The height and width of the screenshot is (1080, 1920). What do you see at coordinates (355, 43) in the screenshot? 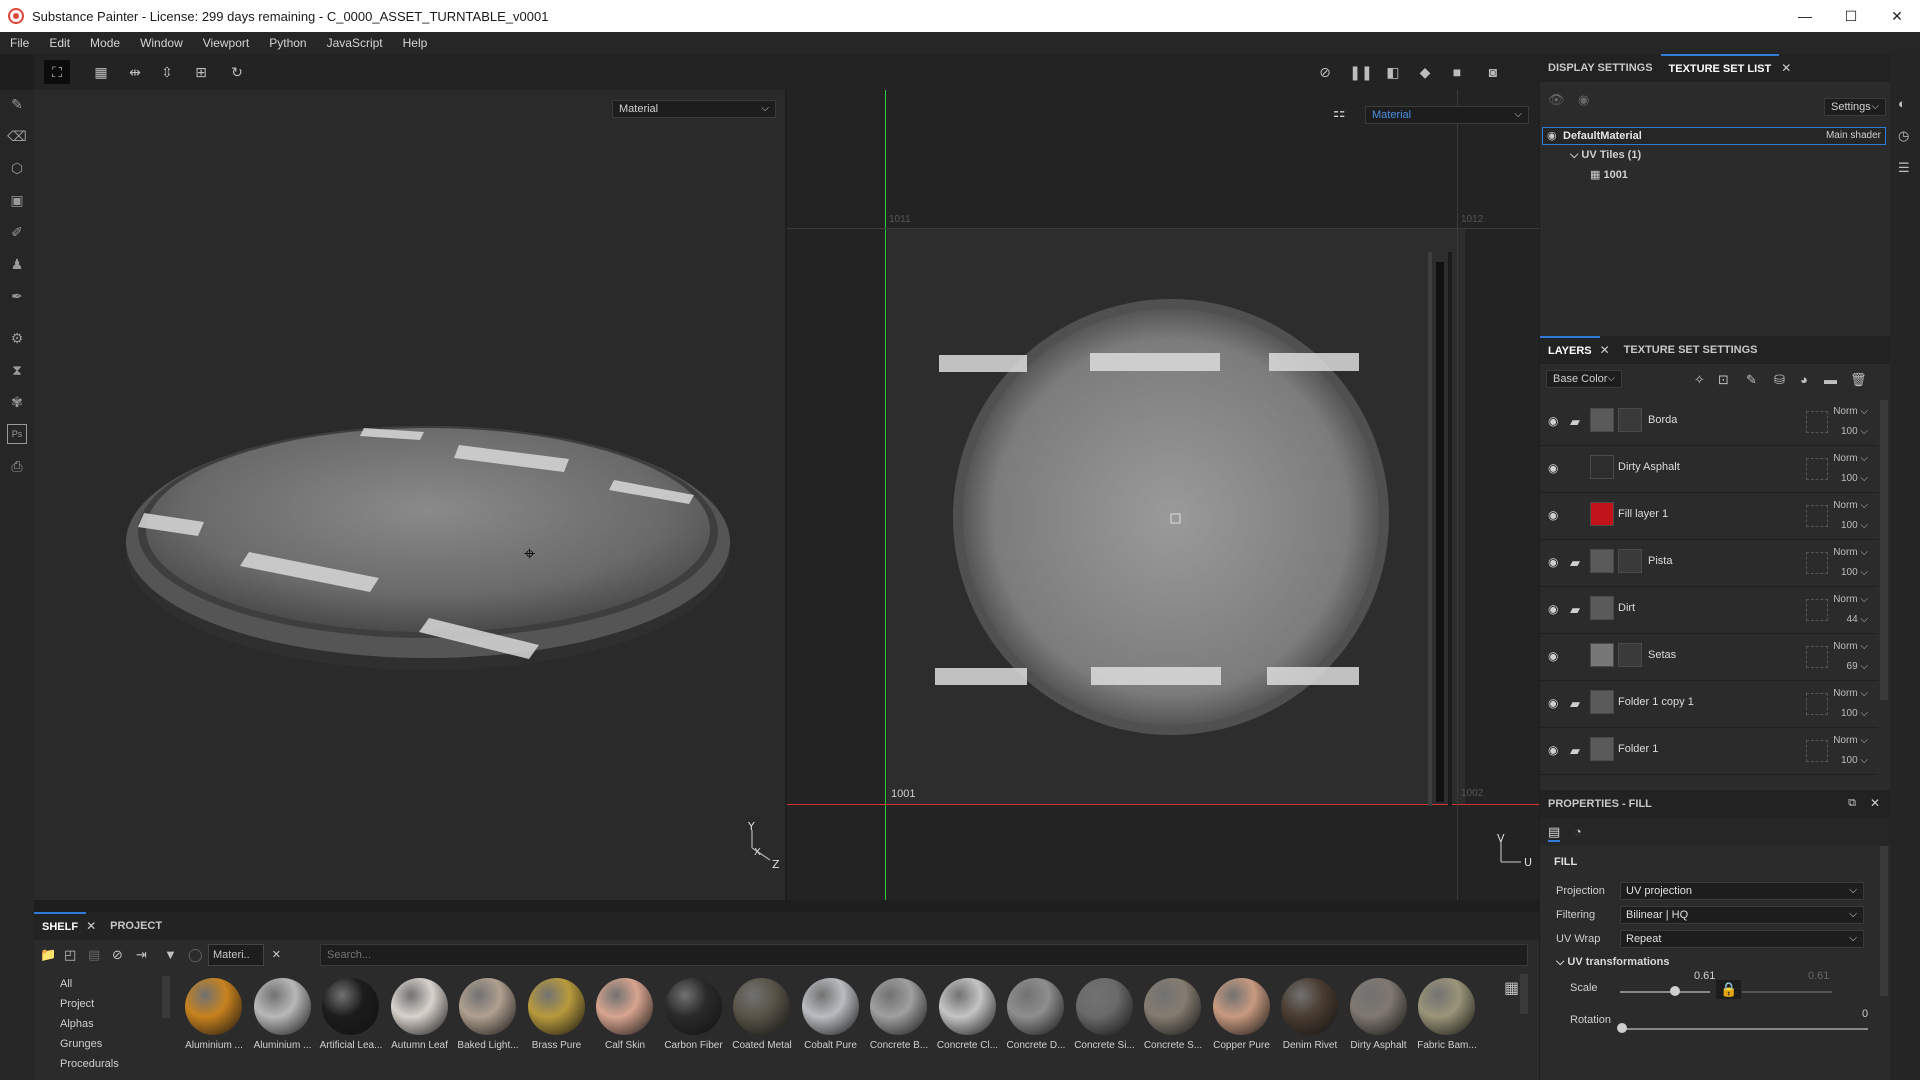
I see `menu-javascript: JavaScript` at bounding box center [355, 43].